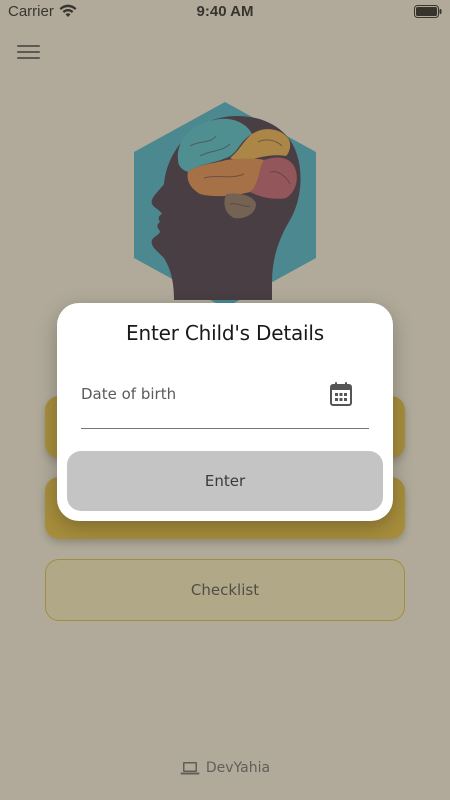  I want to click on calendar-icon, so click(341, 394).